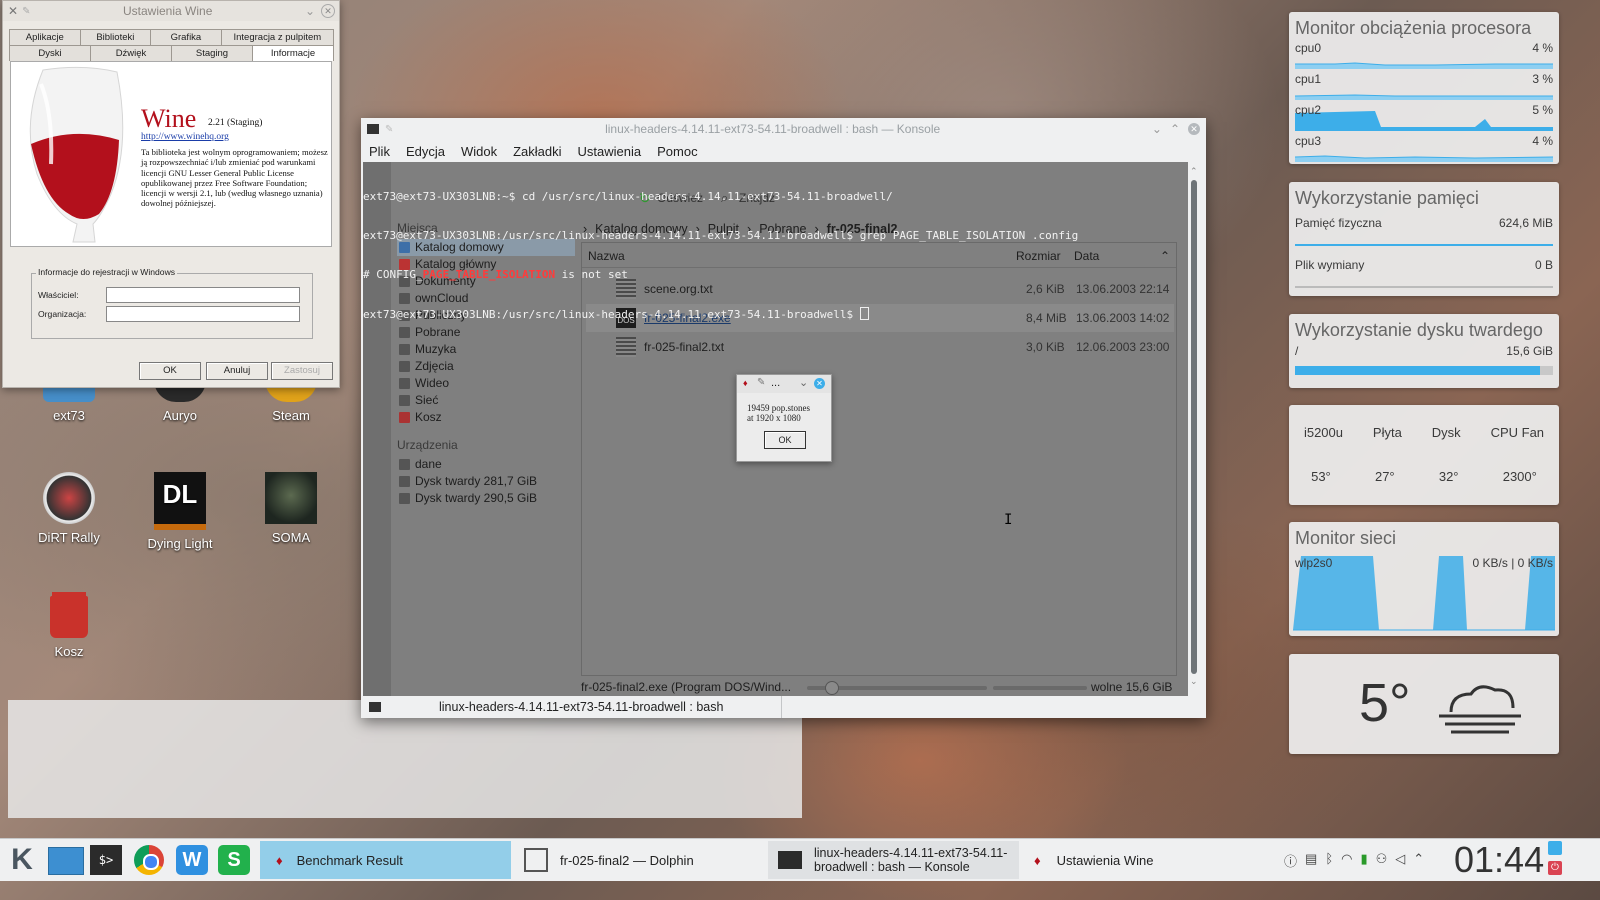 This screenshot has width=1600, height=900. Describe the element at coordinates (897, 688) in the screenshot. I see `zoom-slider` at that location.